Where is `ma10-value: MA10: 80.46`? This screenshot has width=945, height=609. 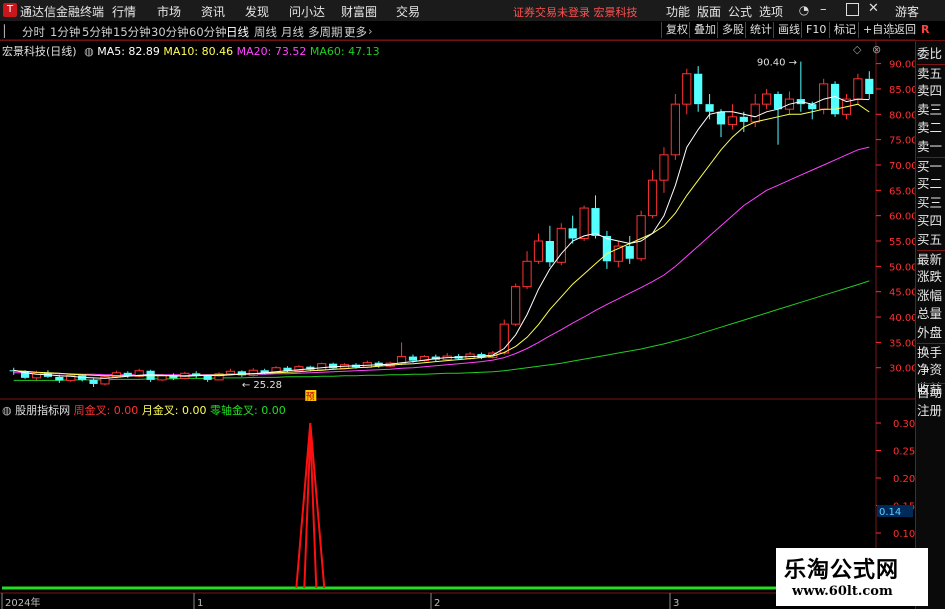 ma10-value: MA10: 80.46 is located at coordinates (198, 51).